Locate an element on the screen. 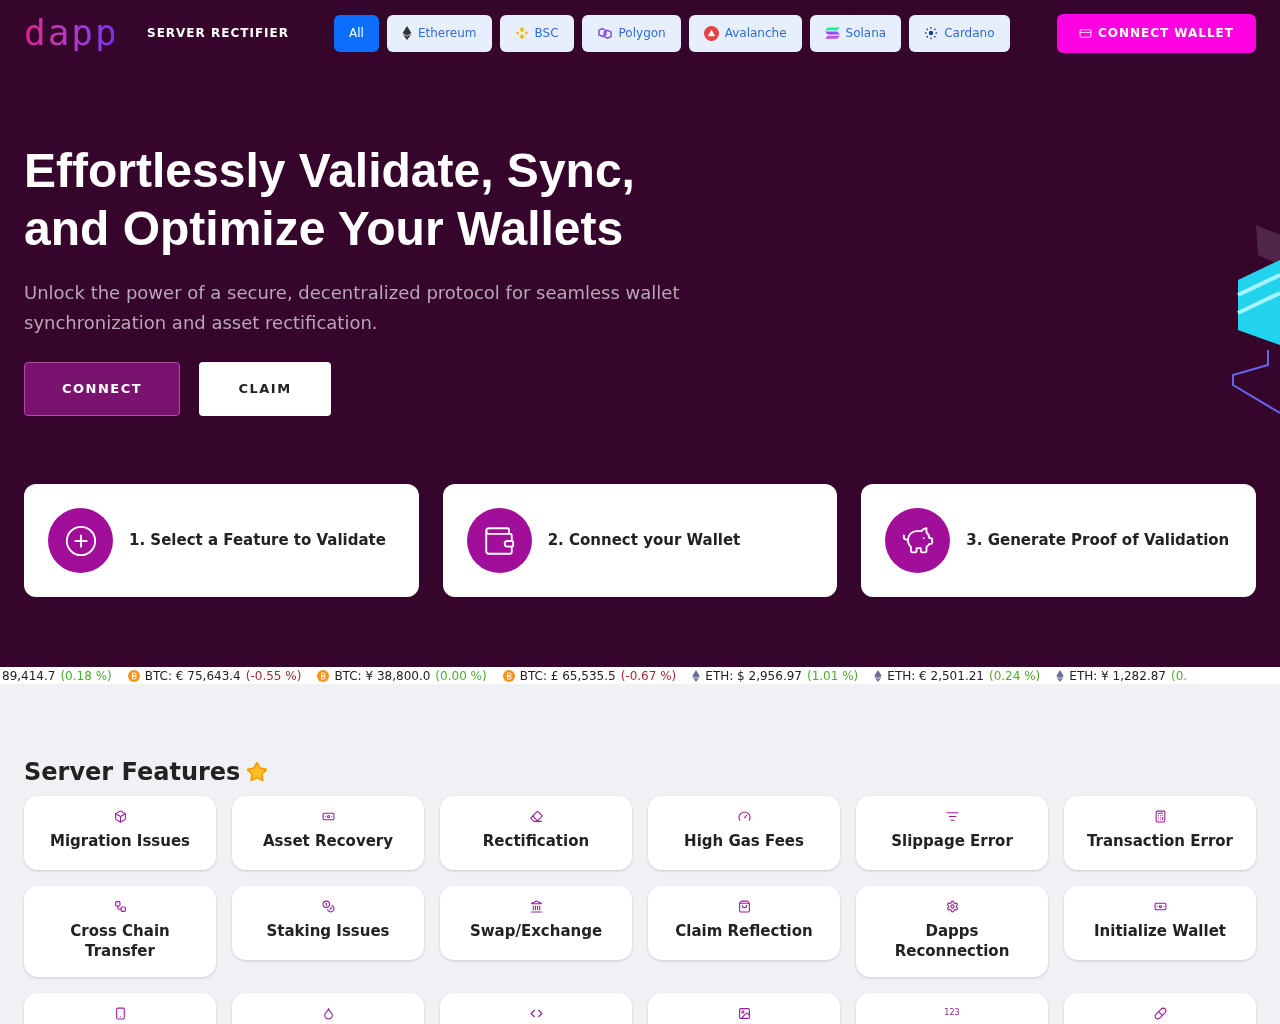  feature-label: Initialize Wallet is located at coordinates (1160, 931).